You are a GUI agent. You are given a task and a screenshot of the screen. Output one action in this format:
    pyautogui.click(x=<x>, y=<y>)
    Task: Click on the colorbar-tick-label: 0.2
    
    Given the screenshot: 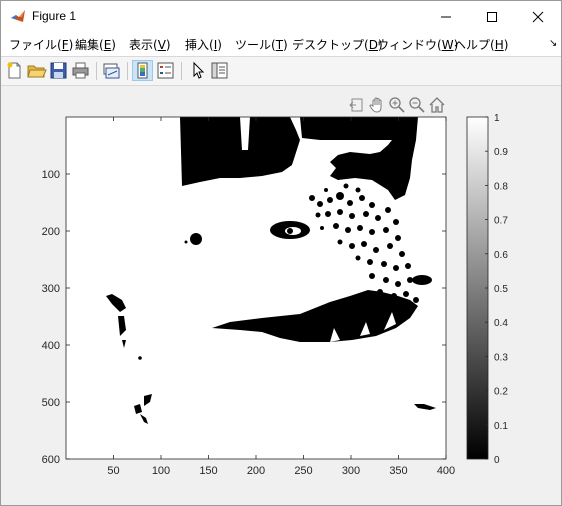 What is the action you would take?
    pyautogui.click(x=501, y=392)
    